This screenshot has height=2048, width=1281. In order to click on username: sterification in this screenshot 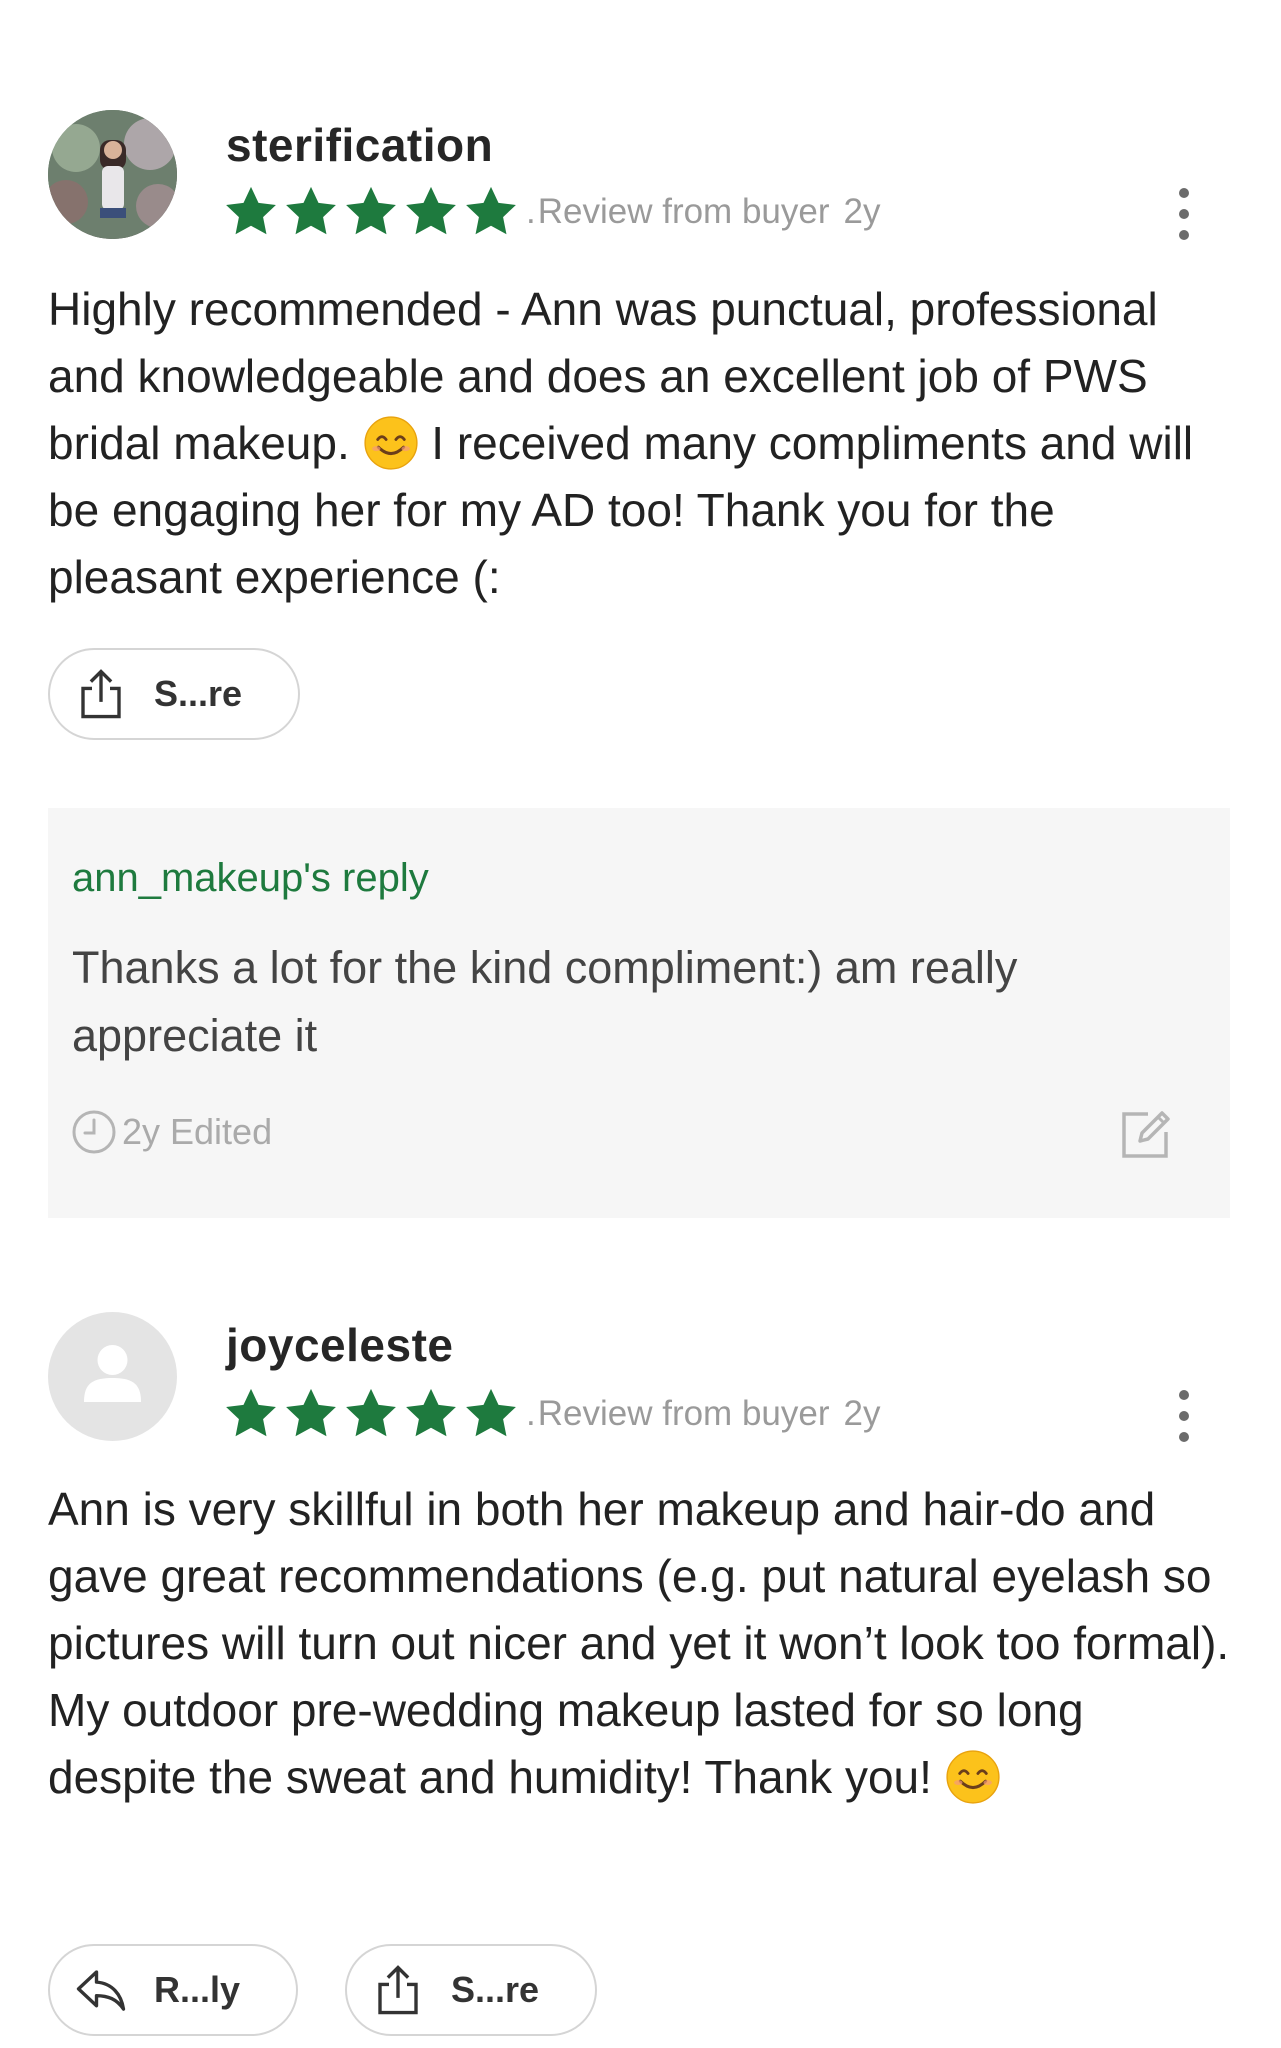, I will do `click(359, 145)`.